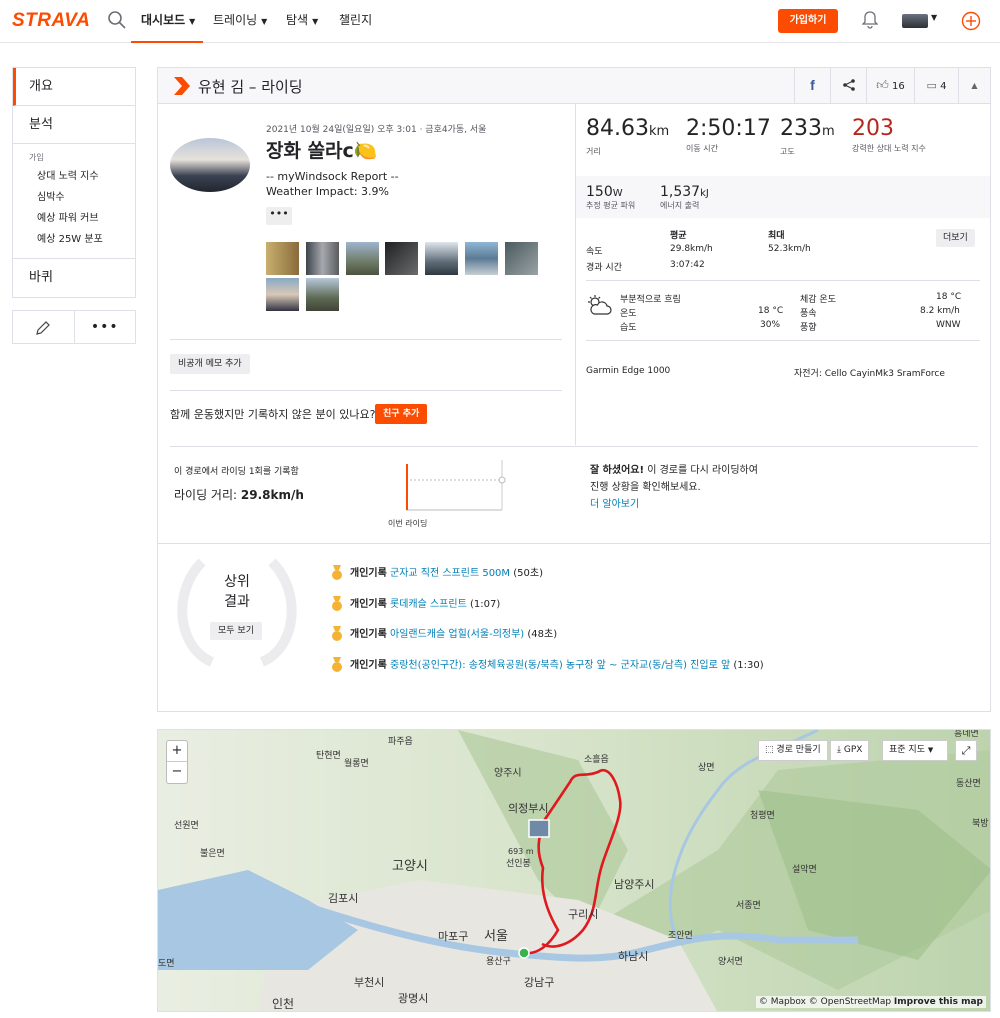  I want to click on activity-header-title: 유현 김 – 라이딩, so click(250, 87).